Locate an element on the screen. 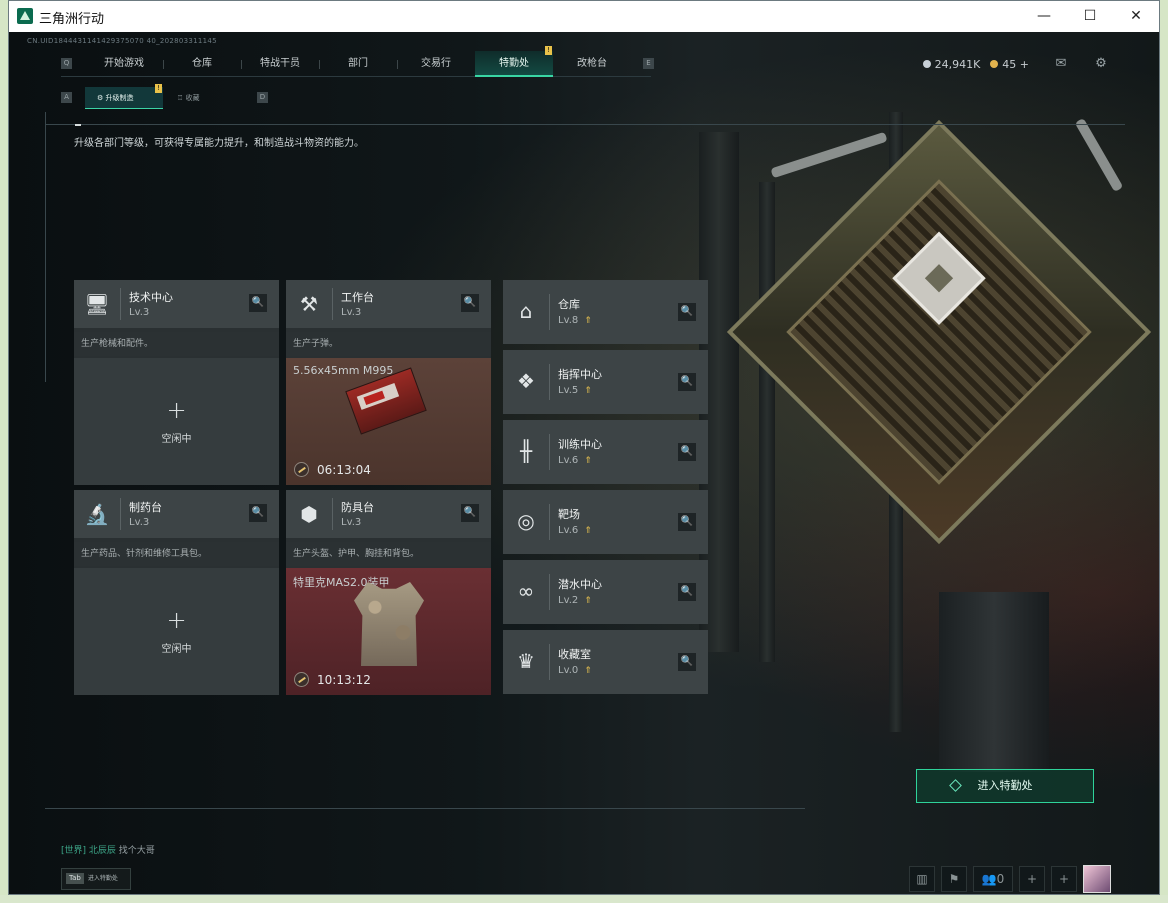 Image resolution: width=1168 pixels, height=903 pixels. subtab-upgrade-craft: ⚙ 升级制造 is located at coordinates (124, 98).